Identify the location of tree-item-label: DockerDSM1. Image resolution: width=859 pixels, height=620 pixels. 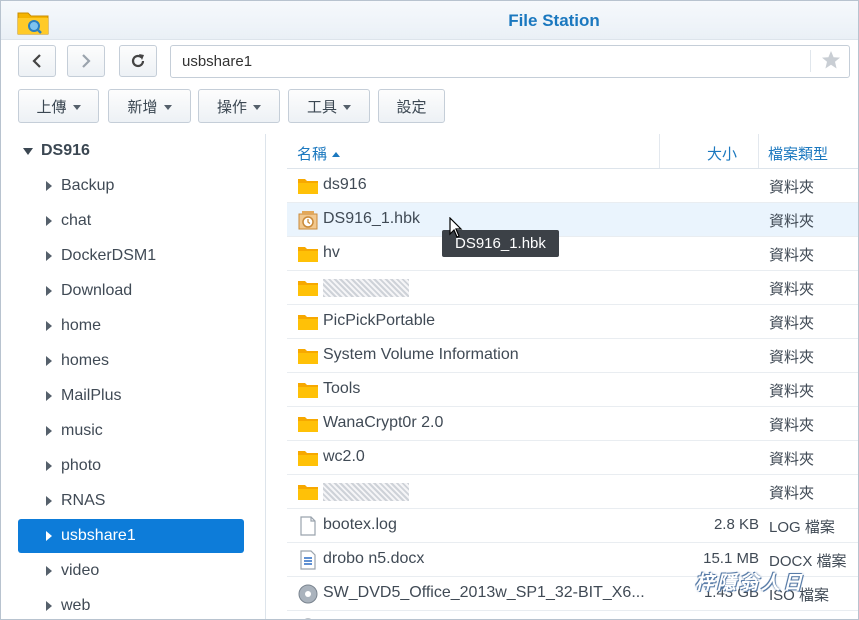
(109, 255).